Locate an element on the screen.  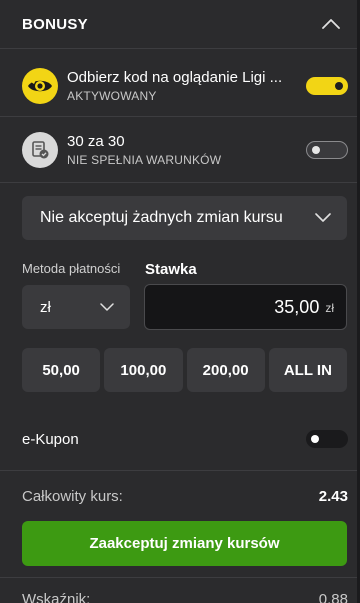
stake-unit: zł is located at coordinates (329, 308).